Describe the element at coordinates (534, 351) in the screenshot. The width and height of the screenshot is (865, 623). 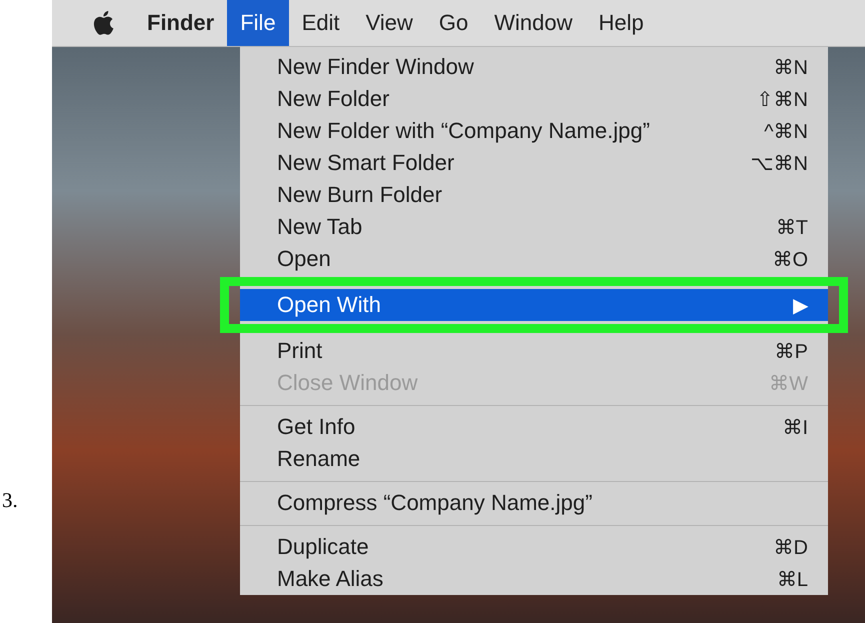
I see `menu-item: Print ⌘P` at that location.